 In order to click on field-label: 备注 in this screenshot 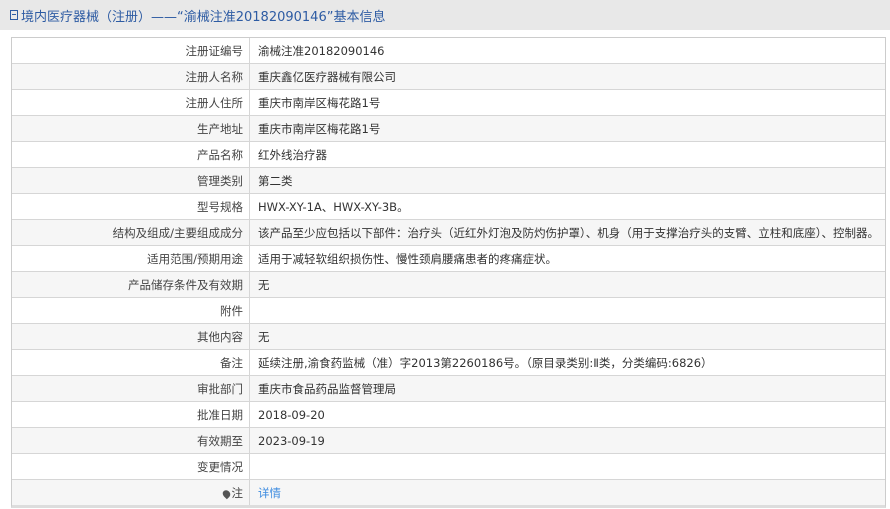, I will do `click(131, 362)`.